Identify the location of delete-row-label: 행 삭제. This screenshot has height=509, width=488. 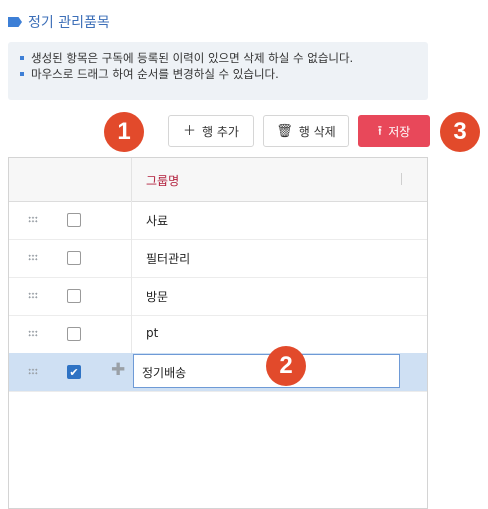
(317, 131).